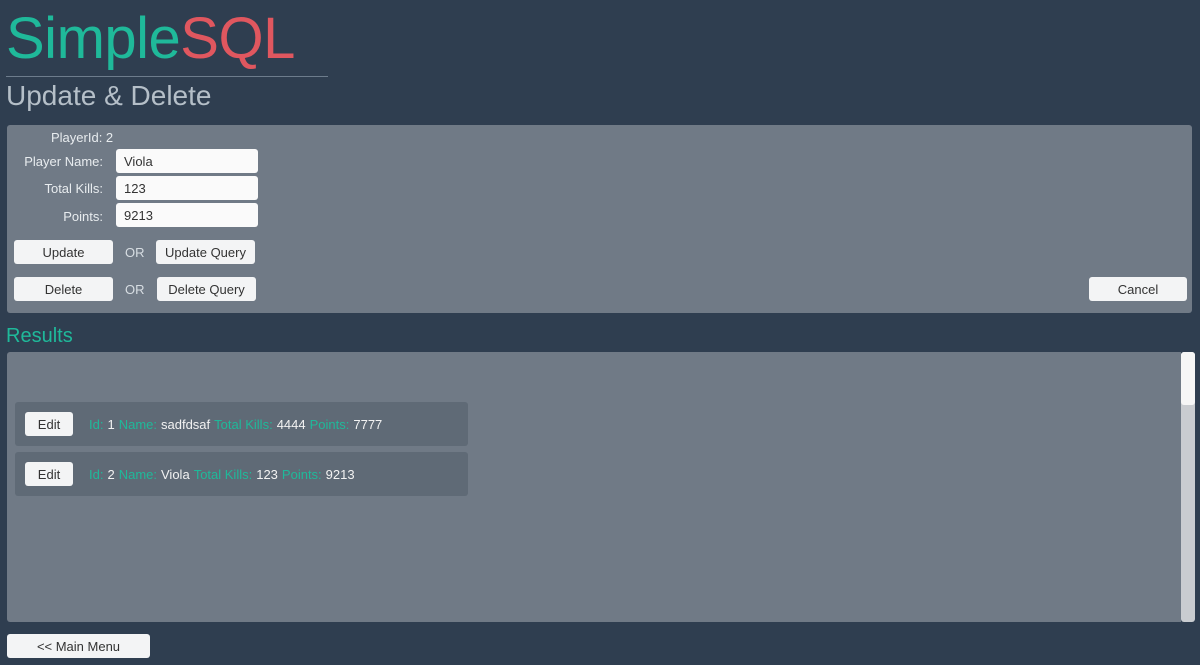 The width and height of the screenshot is (1200, 665). I want to click on delete-button: Delete, so click(63, 289).